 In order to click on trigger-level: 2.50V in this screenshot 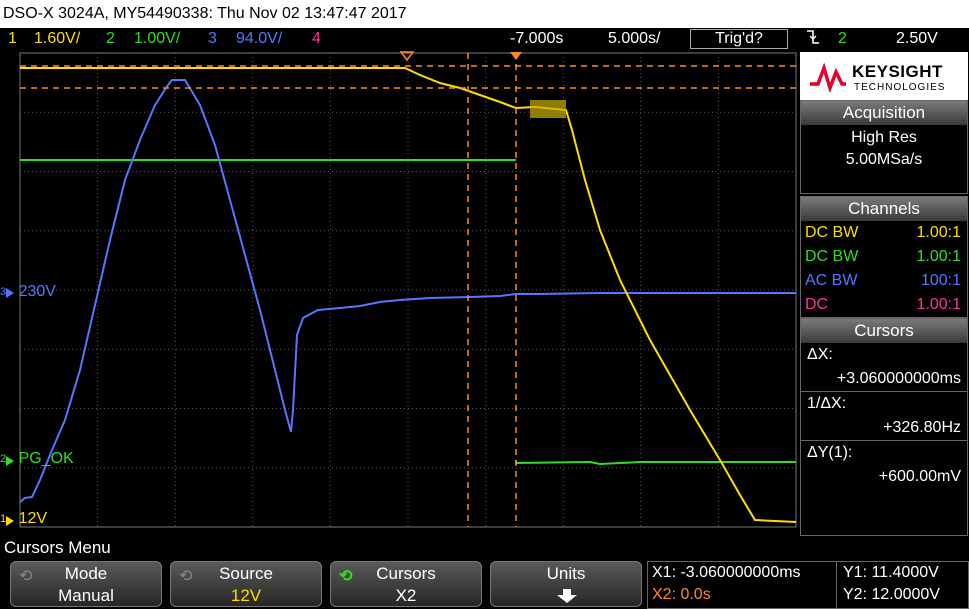, I will do `click(917, 39)`.